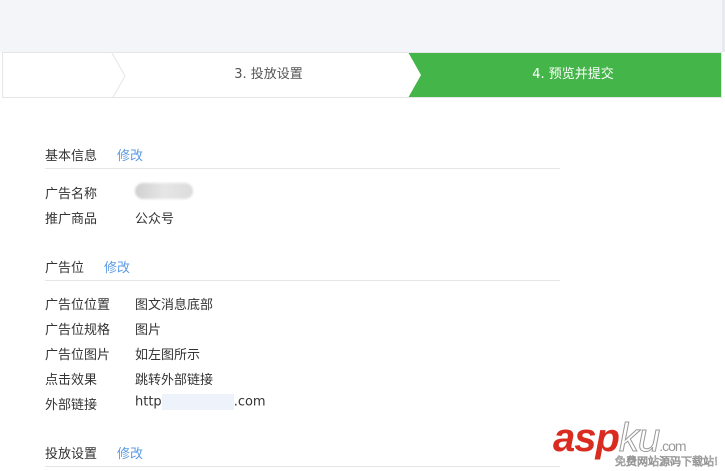  What do you see at coordinates (564, 75) in the screenshot?
I see `step-4-preview-submit: 4. 预览并提交` at bounding box center [564, 75].